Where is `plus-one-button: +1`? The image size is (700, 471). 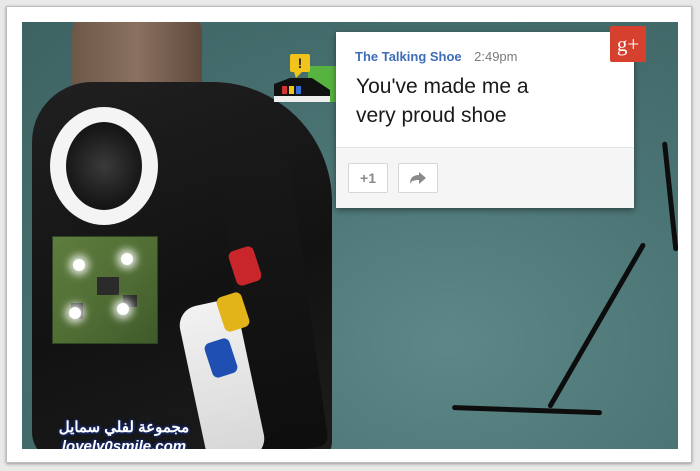 plus-one-button: +1 is located at coordinates (368, 178).